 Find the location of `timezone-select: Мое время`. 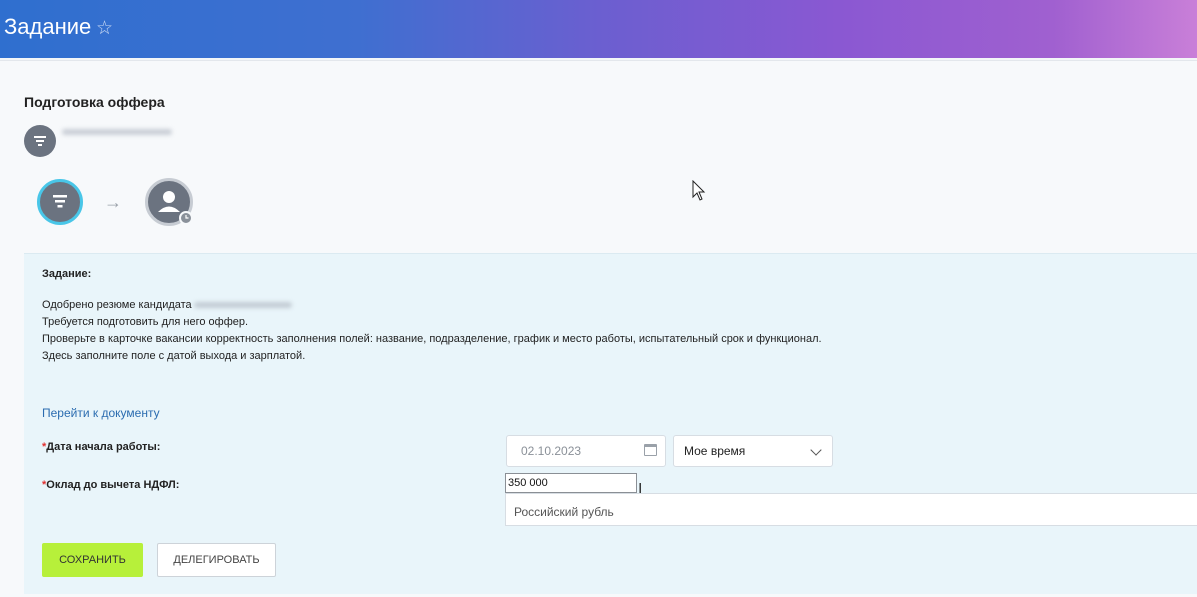

timezone-select: Мое время is located at coordinates (753, 451).